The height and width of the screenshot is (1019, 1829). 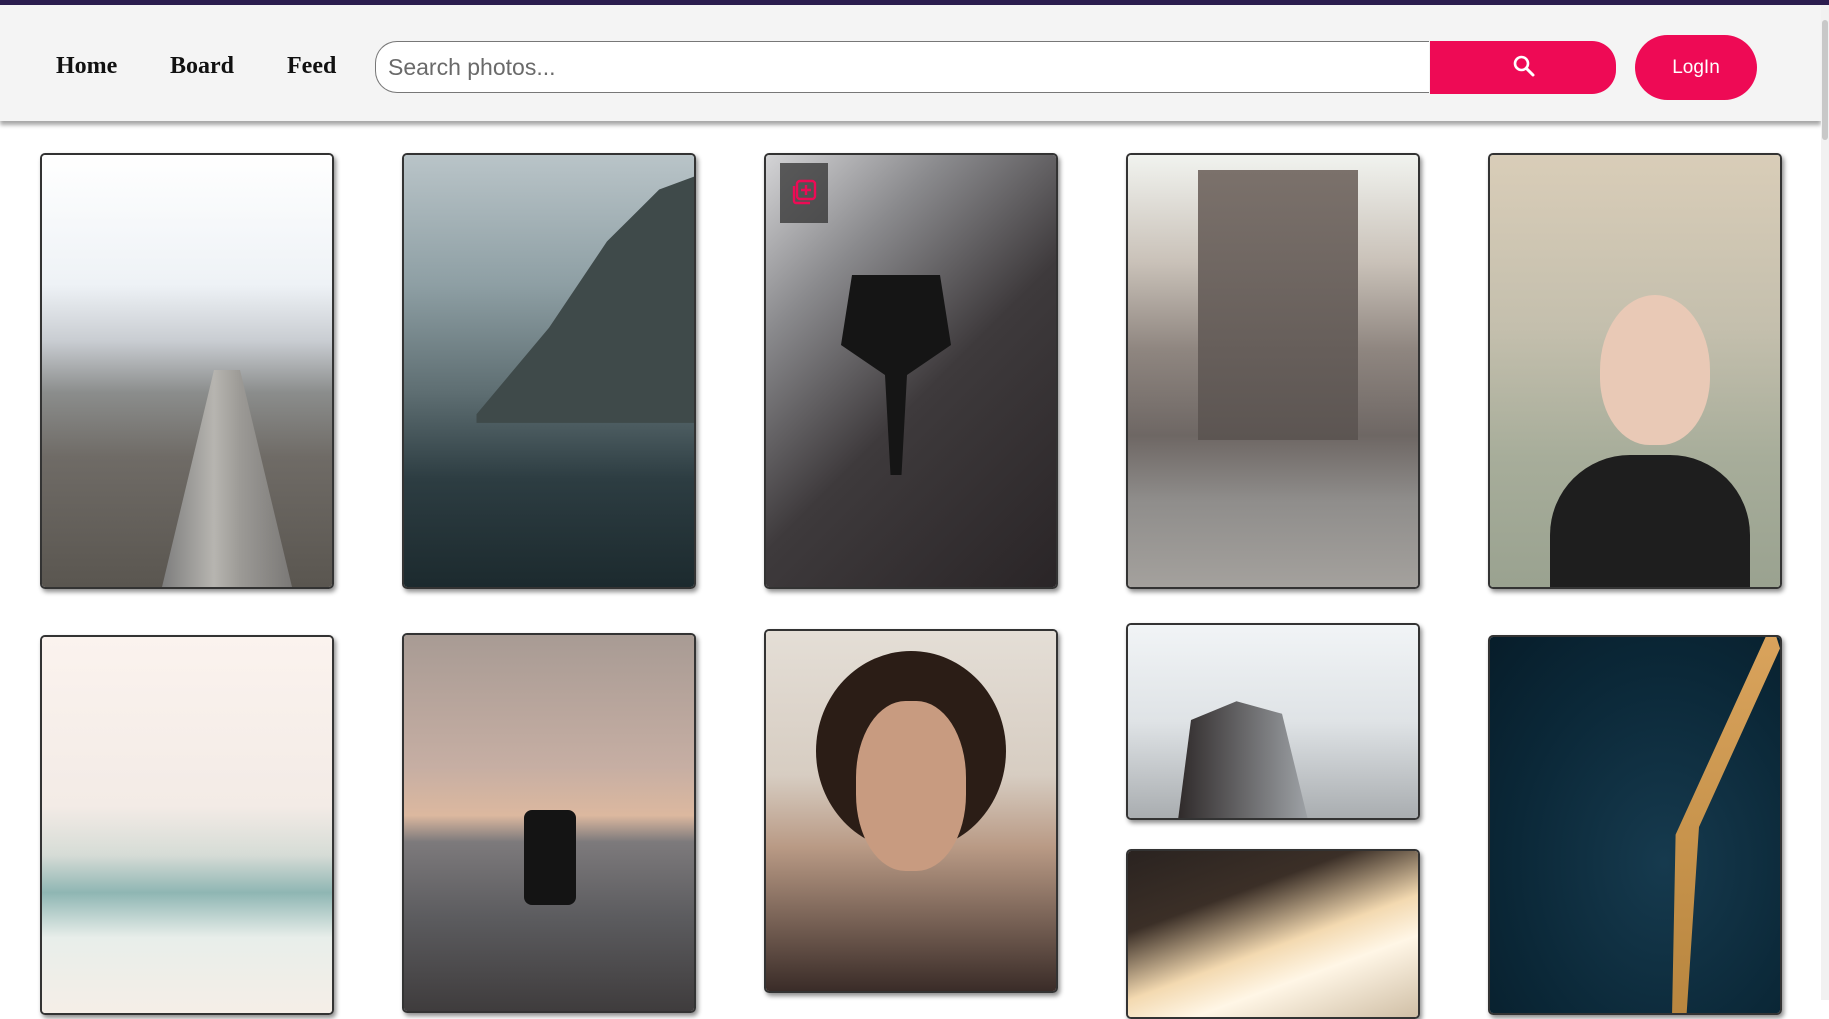 What do you see at coordinates (550, 857) in the screenshot?
I see `phone-shape` at bounding box center [550, 857].